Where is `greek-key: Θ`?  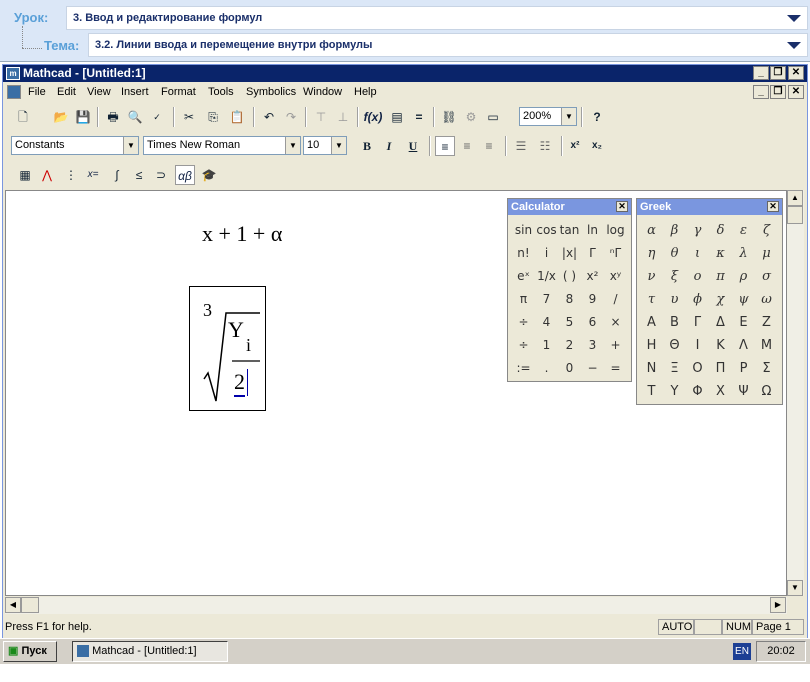 greek-key: Θ is located at coordinates (674, 345).